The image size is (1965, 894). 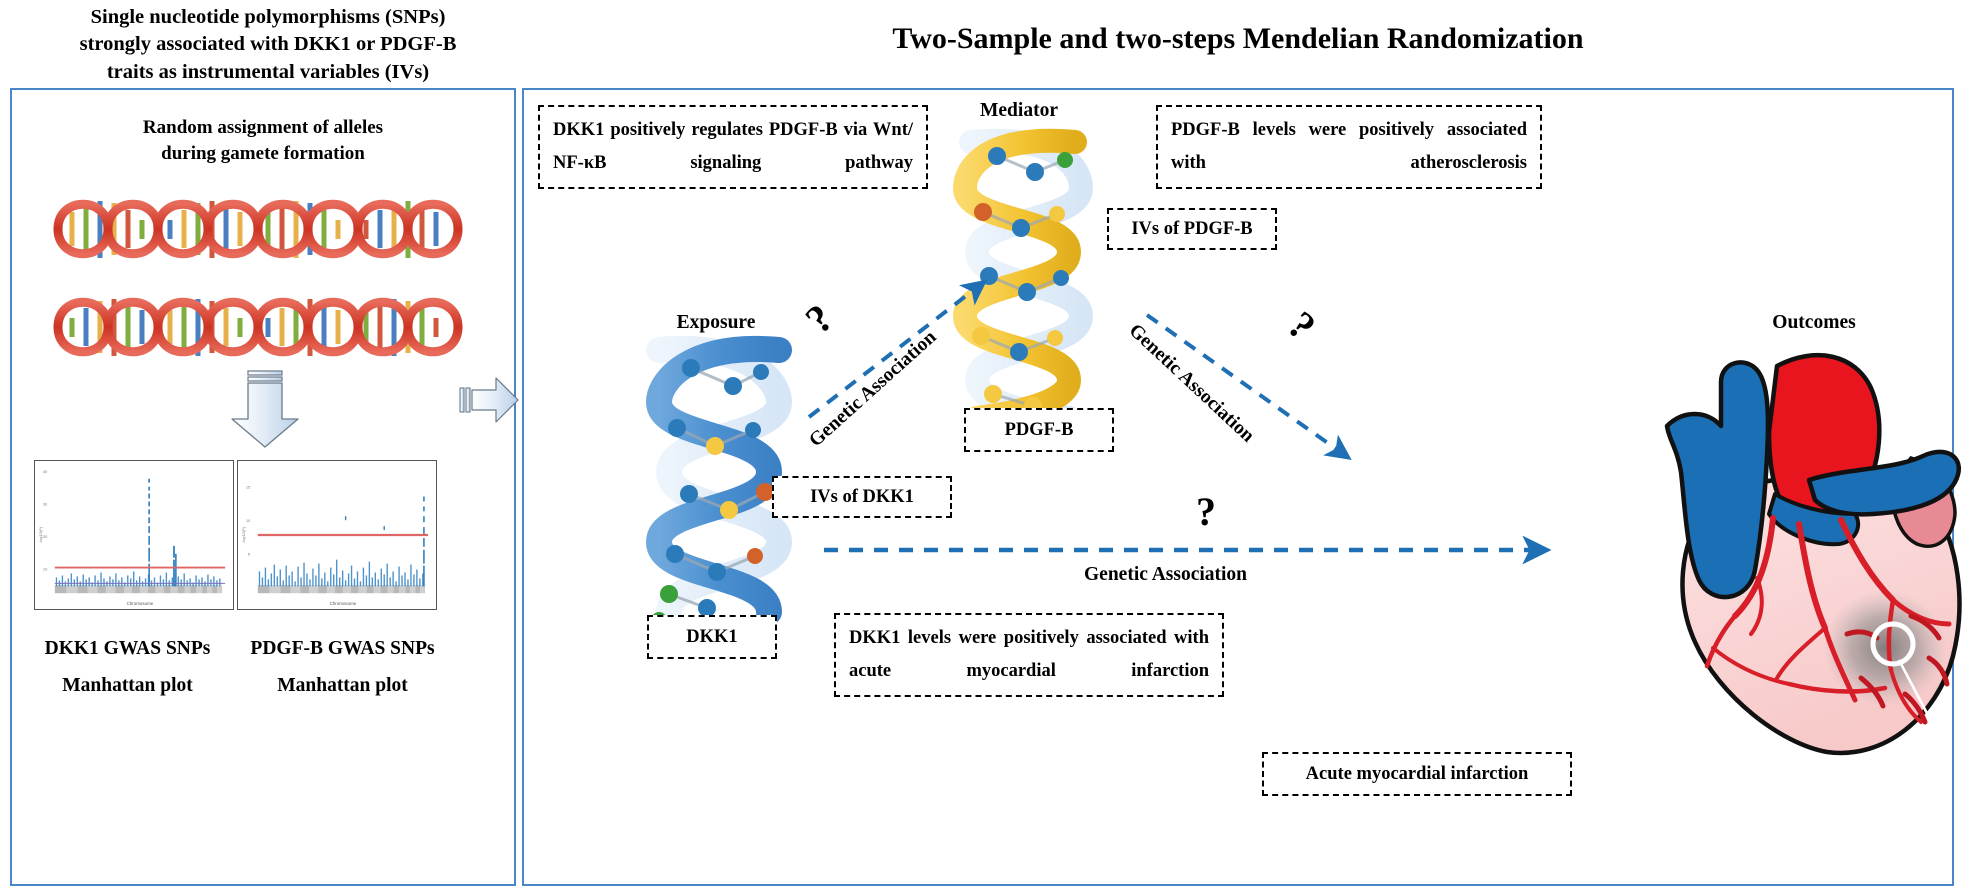 What do you see at coordinates (712, 637) in the screenshot?
I see `dkk1-name-box: DKK1` at bounding box center [712, 637].